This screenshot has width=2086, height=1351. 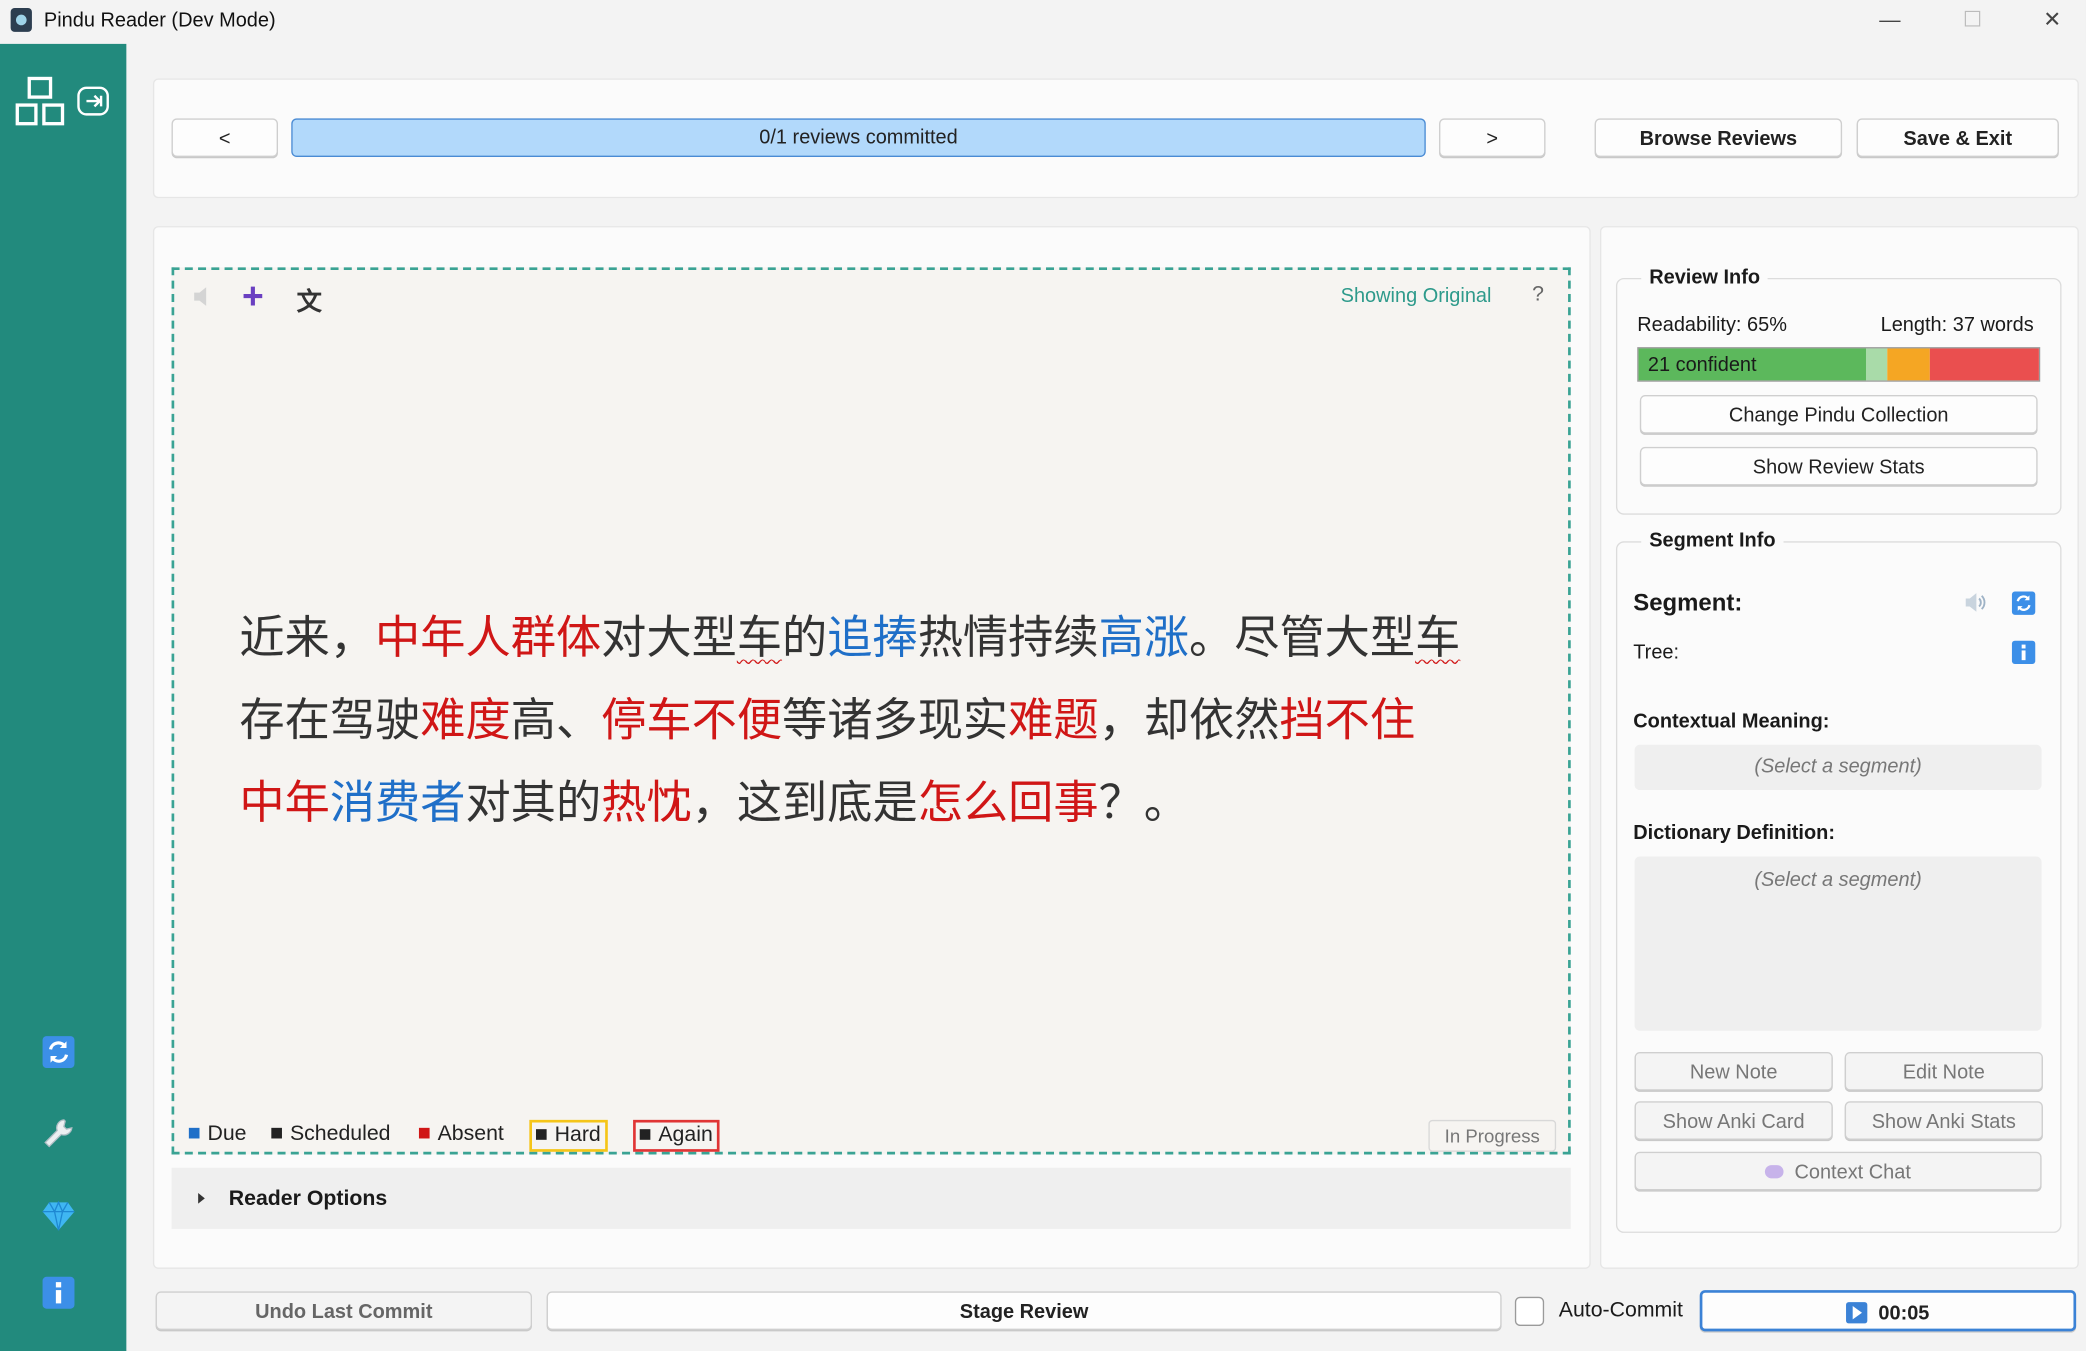 What do you see at coordinates (1529, 1311) in the screenshot?
I see `auto-commit-checkbox` at bounding box center [1529, 1311].